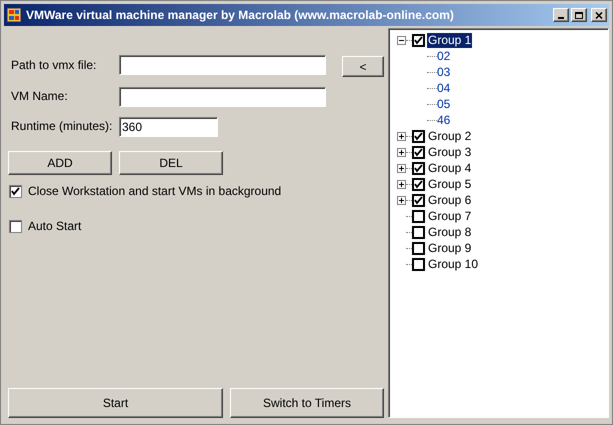 Image resolution: width=613 pixels, height=425 pixels. Describe the element at coordinates (443, 104) in the screenshot. I see `tree-item: 05` at that location.